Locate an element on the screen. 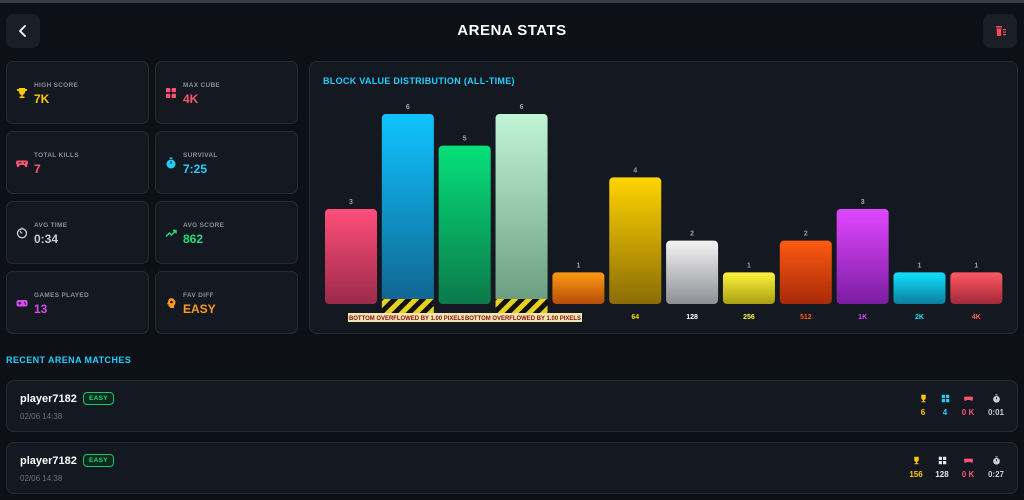 Image resolution: width=1024 pixels, height=500 pixels. category-label: 64 is located at coordinates (635, 317).